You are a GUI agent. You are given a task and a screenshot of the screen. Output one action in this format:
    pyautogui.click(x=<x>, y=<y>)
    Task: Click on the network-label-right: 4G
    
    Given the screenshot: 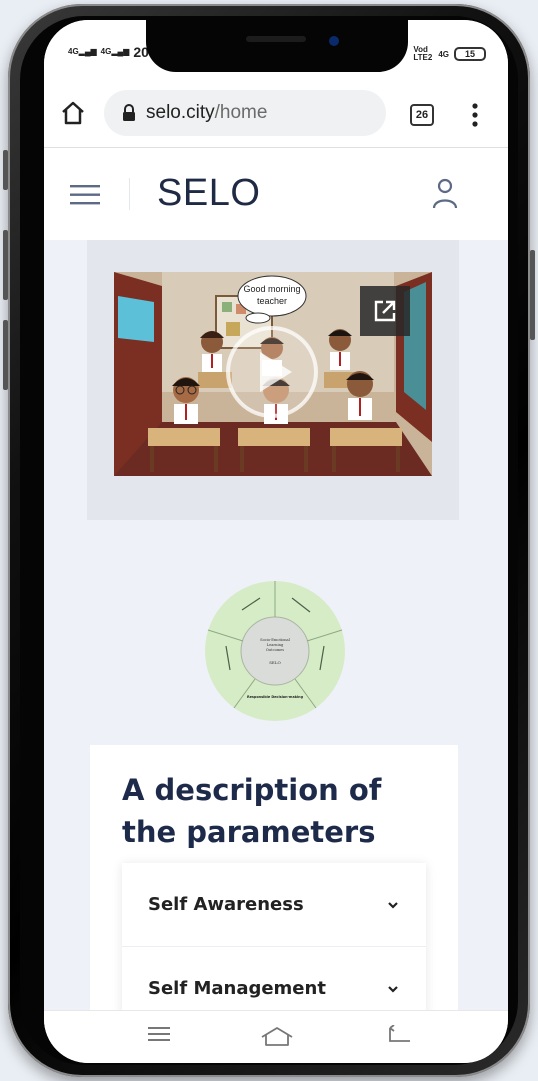 What is the action you would take?
    pyautogui.click(x=443, y=54)
    